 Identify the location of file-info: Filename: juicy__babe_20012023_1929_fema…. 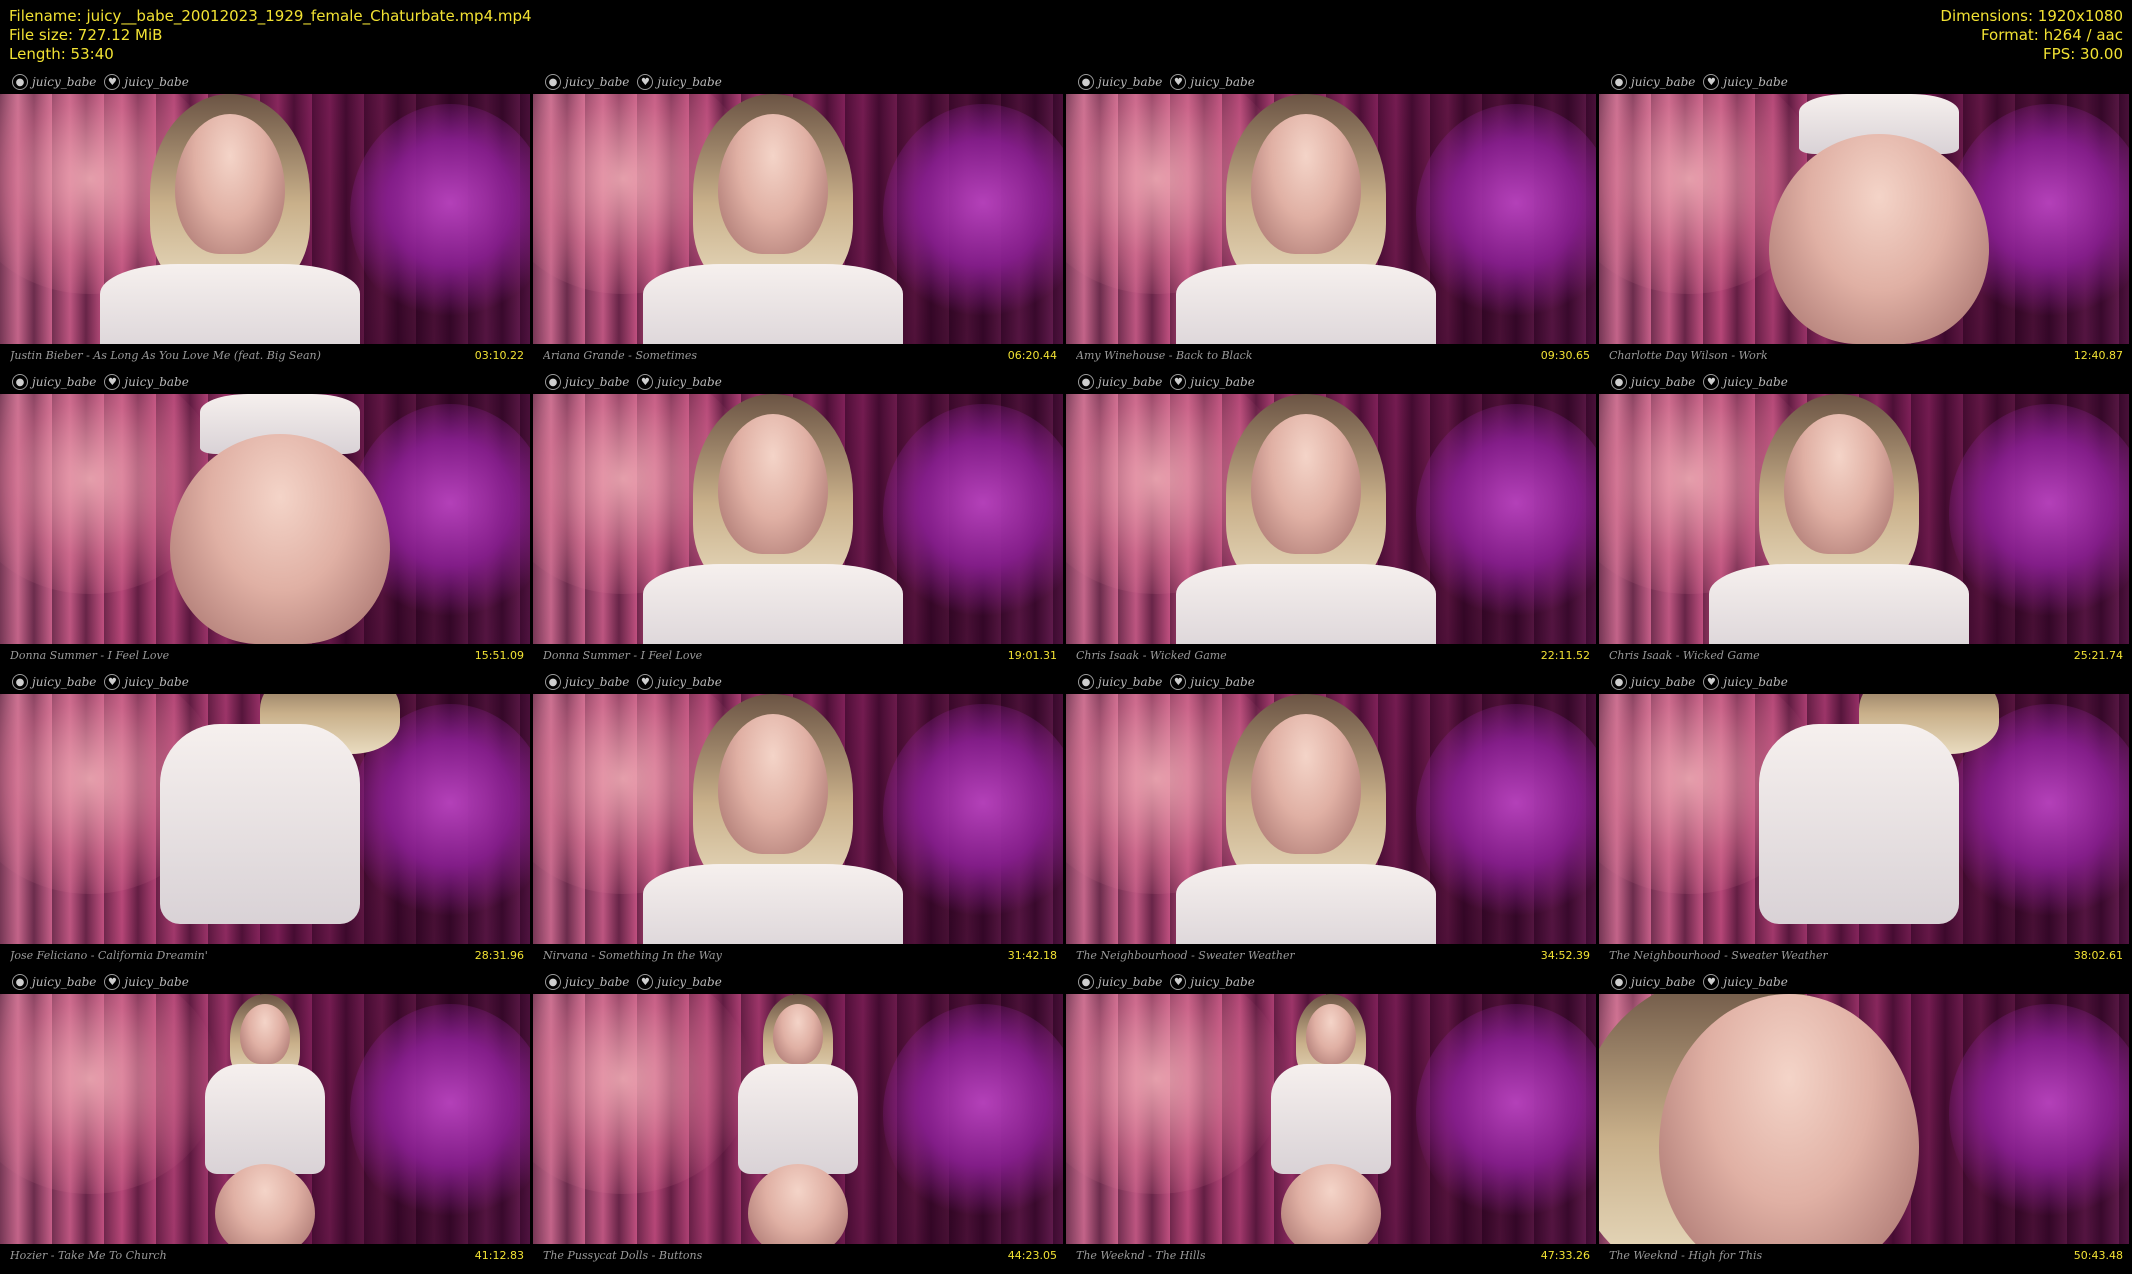
(270, 35).